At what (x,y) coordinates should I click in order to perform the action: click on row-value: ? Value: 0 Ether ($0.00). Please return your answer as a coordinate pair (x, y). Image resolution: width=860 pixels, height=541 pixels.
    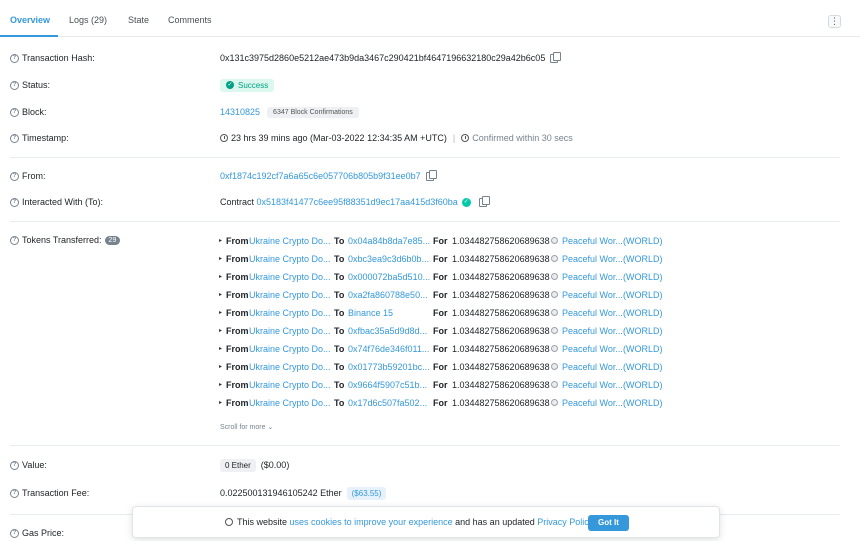
    Looking at the image, I should click on (430, 465).